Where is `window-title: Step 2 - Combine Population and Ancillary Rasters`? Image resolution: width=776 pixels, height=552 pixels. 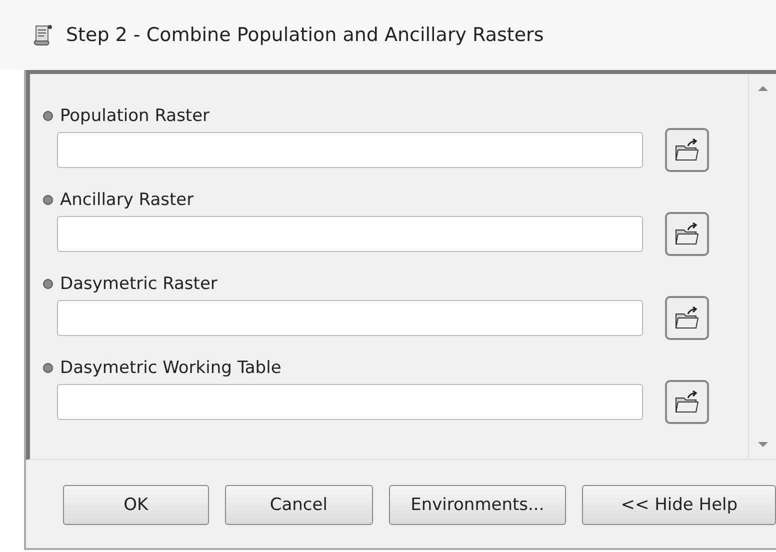
window-title: Step 2 - Combine Population and Ancillary Rasters is located at coordinates (305, 35).